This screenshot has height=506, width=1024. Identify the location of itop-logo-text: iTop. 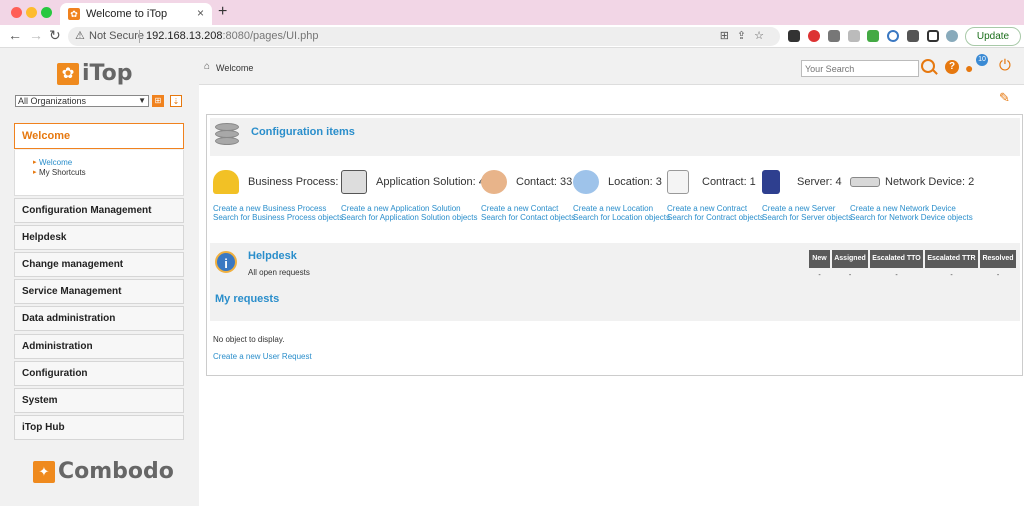
(107, 73).